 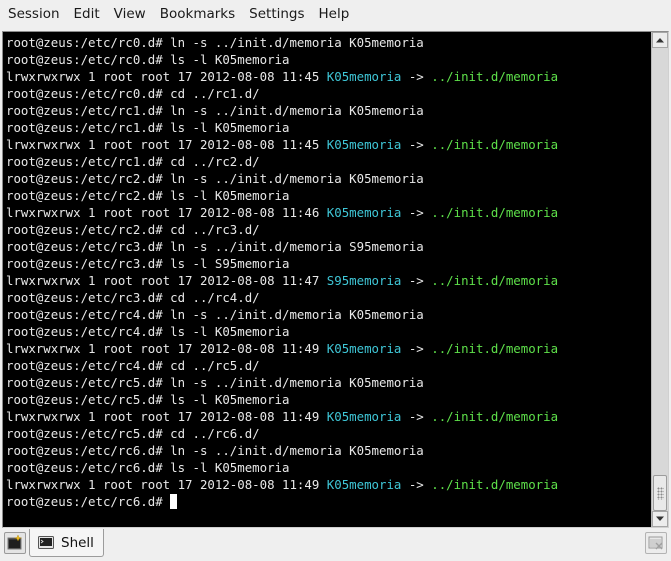 I want to click on terminal-line: root@zeus:/etc/rc3.d# cd ../rc4.d/, so click(x=328, y=297).